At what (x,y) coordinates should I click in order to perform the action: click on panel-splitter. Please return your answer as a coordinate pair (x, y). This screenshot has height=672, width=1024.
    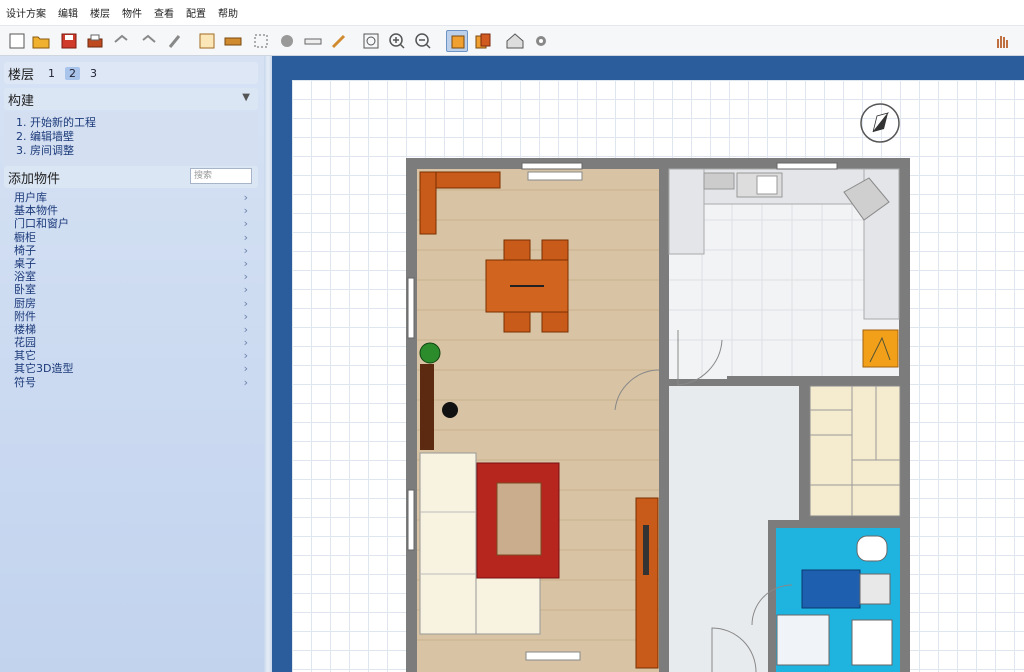
    Looking at the image, I should click on (268, 364).